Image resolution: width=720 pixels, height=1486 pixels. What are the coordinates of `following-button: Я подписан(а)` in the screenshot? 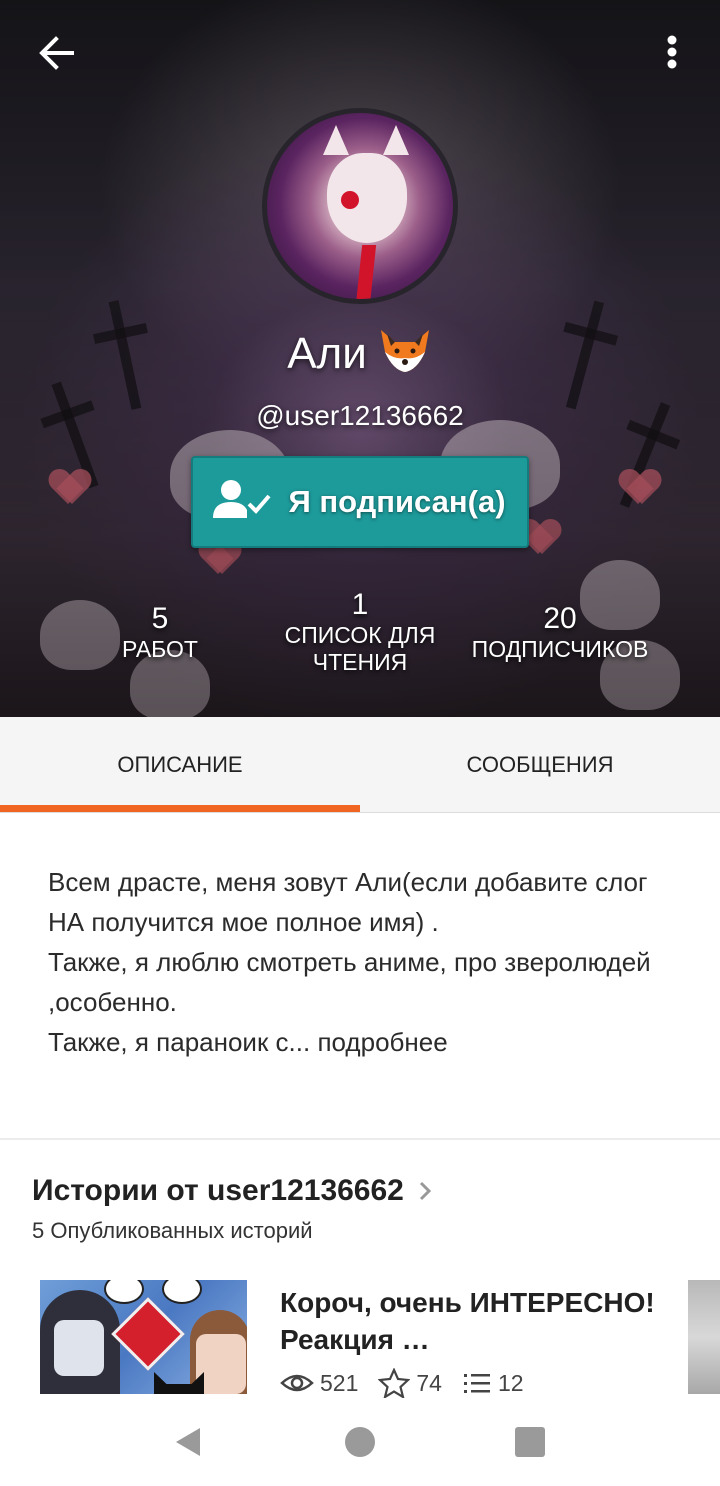 It's located at (360, 502).